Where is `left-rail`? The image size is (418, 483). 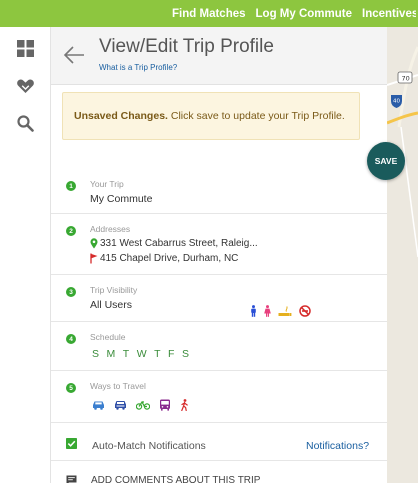 left-rail is located at coordinates (25, 255).